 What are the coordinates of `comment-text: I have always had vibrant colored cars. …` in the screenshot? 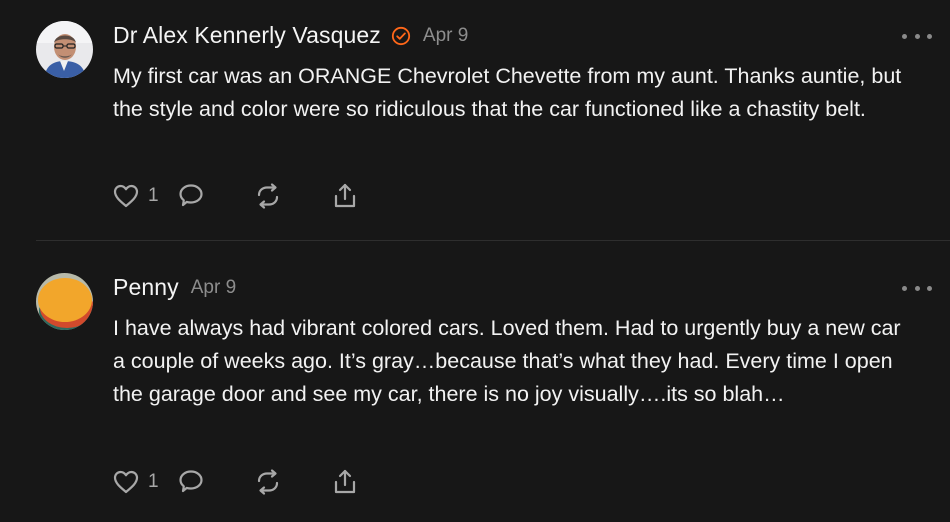 It's located at (507, 361).